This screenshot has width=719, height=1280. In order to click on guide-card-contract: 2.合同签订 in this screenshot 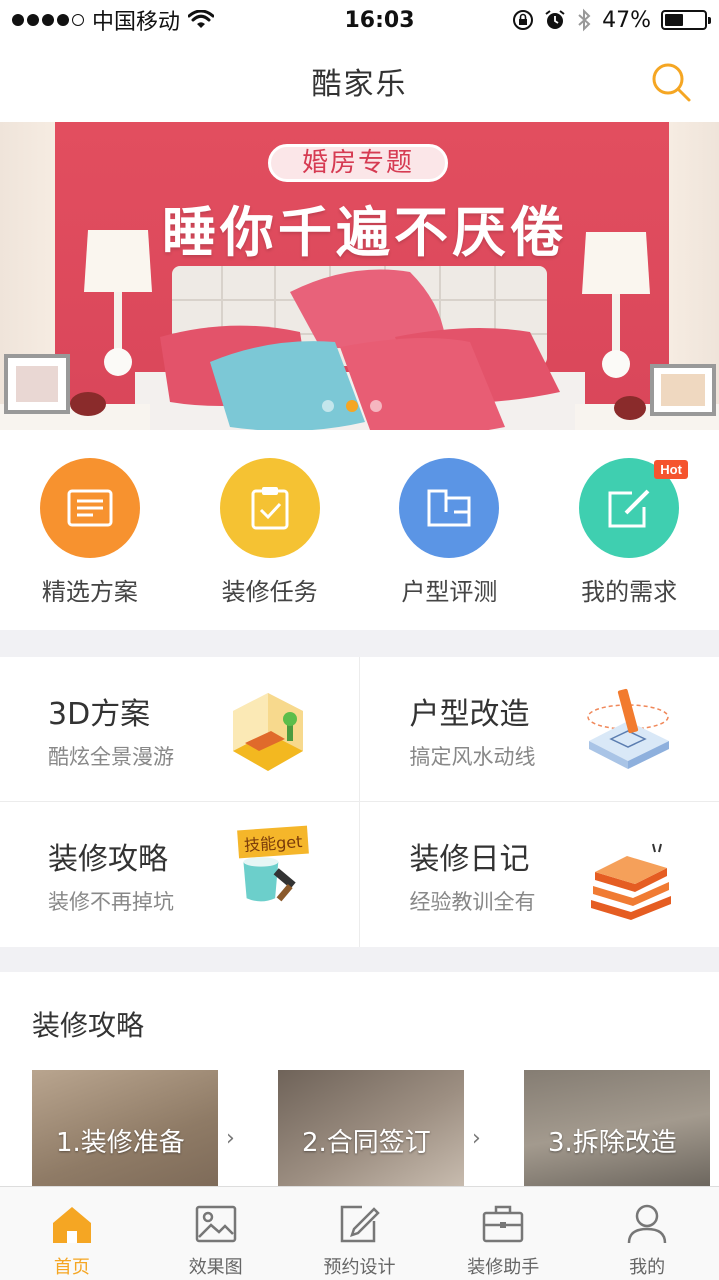, I will do `click(371, 1128)`.